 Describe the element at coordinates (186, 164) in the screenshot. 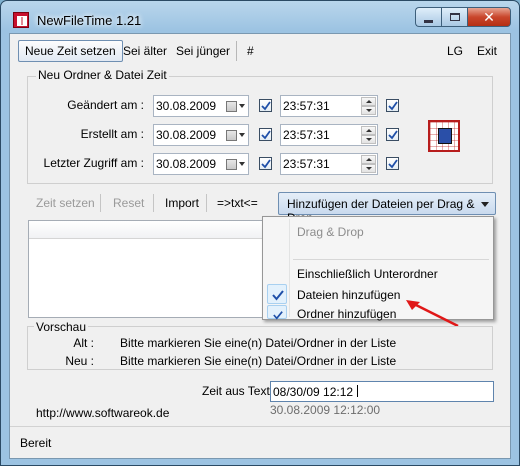

I see `last-access-date-value: 30.08.2009` at that location.